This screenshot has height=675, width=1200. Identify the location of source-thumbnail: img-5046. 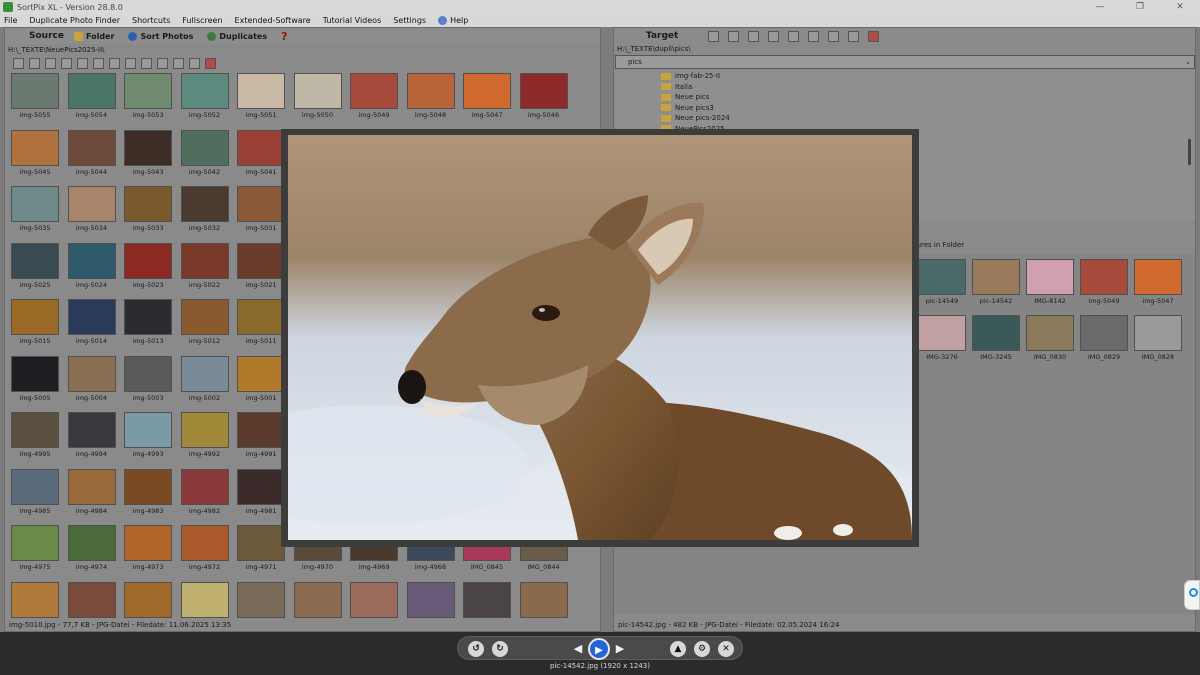
(544, 100).